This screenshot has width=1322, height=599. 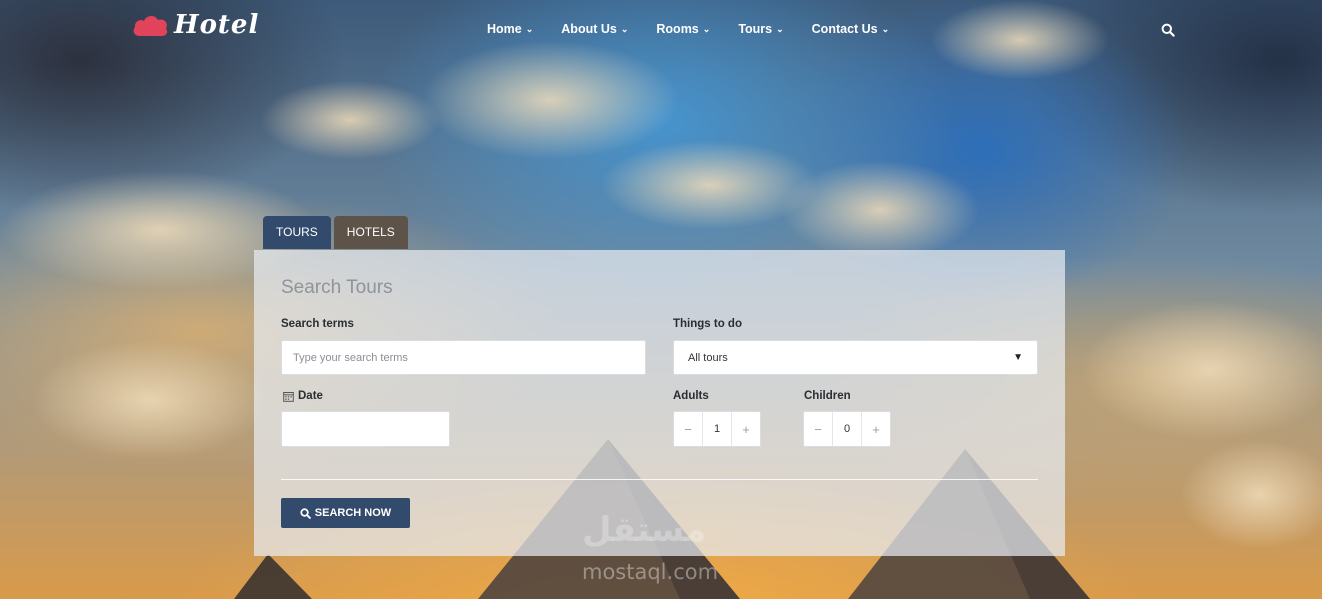 What do you see at coordinates (297, 232) in the screenshot?
I see `tab-tours: TOURS` at bounding box center [297, 232].